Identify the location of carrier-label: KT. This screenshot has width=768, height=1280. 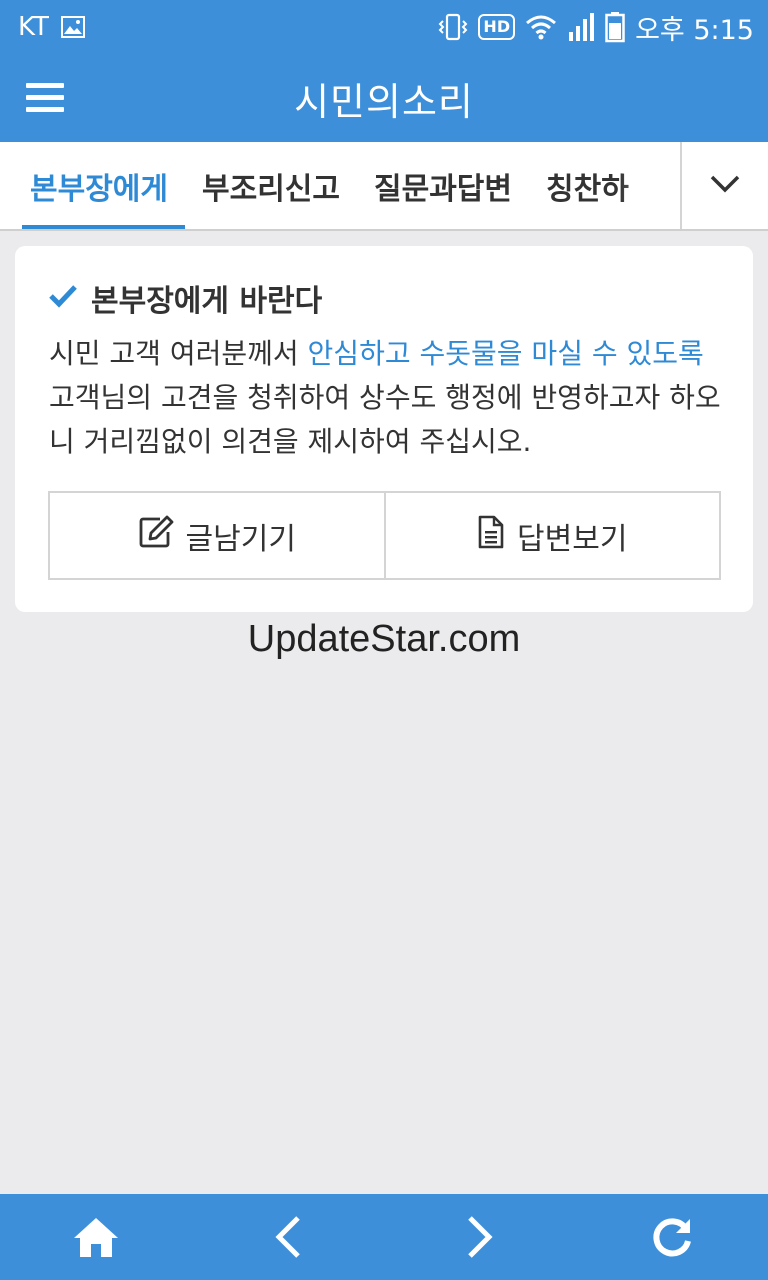
(33, 27).